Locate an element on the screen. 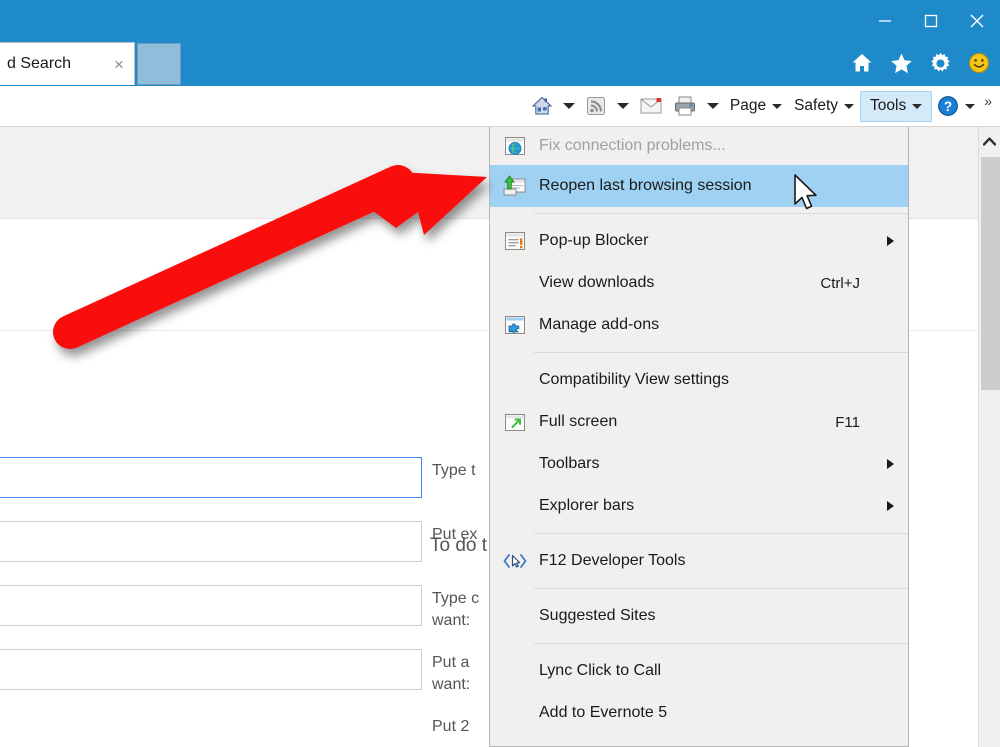 This screenshot has height=747, width=1000. menu-item-label: Lync Click to Call is located at coordinates (600, 670).